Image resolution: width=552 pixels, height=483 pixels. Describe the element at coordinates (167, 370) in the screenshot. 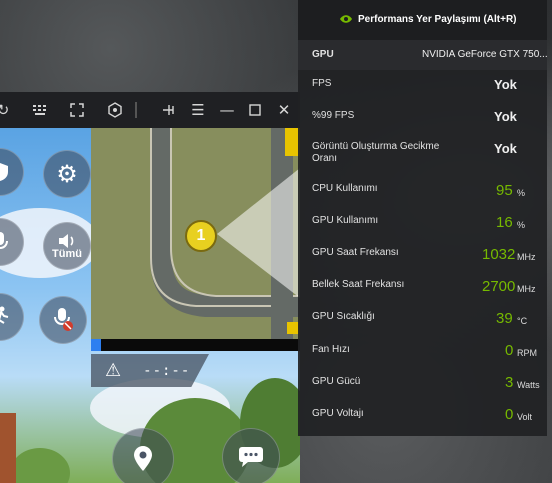

I see `timer-text: --:--` at that location.